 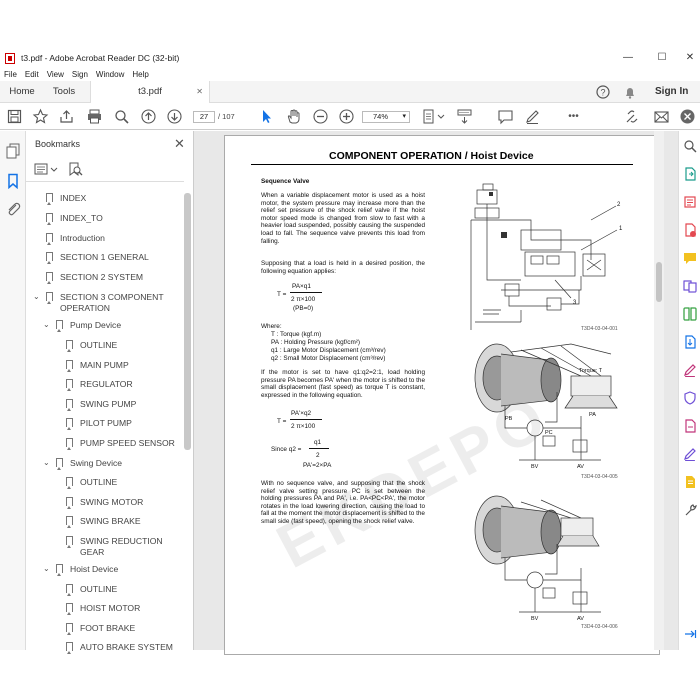 What do you see at coordinates (40, 116) in the screenshot?
I see `bookmark-star-icon` at bounding box center [40, 116].